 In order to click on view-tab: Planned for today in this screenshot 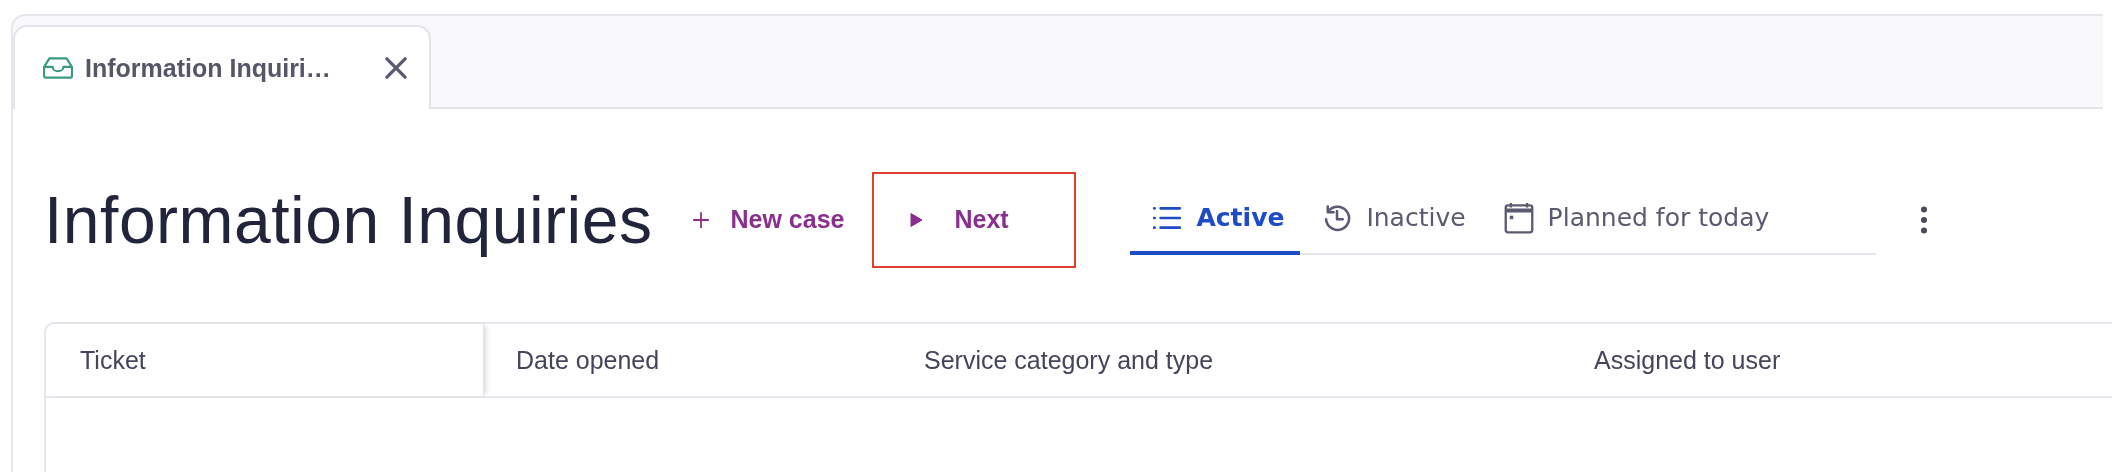, I will do `click(1633, 219)`.